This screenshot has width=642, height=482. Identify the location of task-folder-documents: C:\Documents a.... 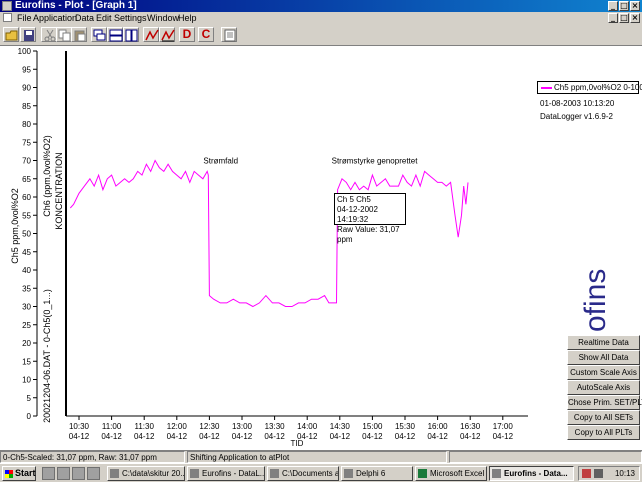
(303, 473).